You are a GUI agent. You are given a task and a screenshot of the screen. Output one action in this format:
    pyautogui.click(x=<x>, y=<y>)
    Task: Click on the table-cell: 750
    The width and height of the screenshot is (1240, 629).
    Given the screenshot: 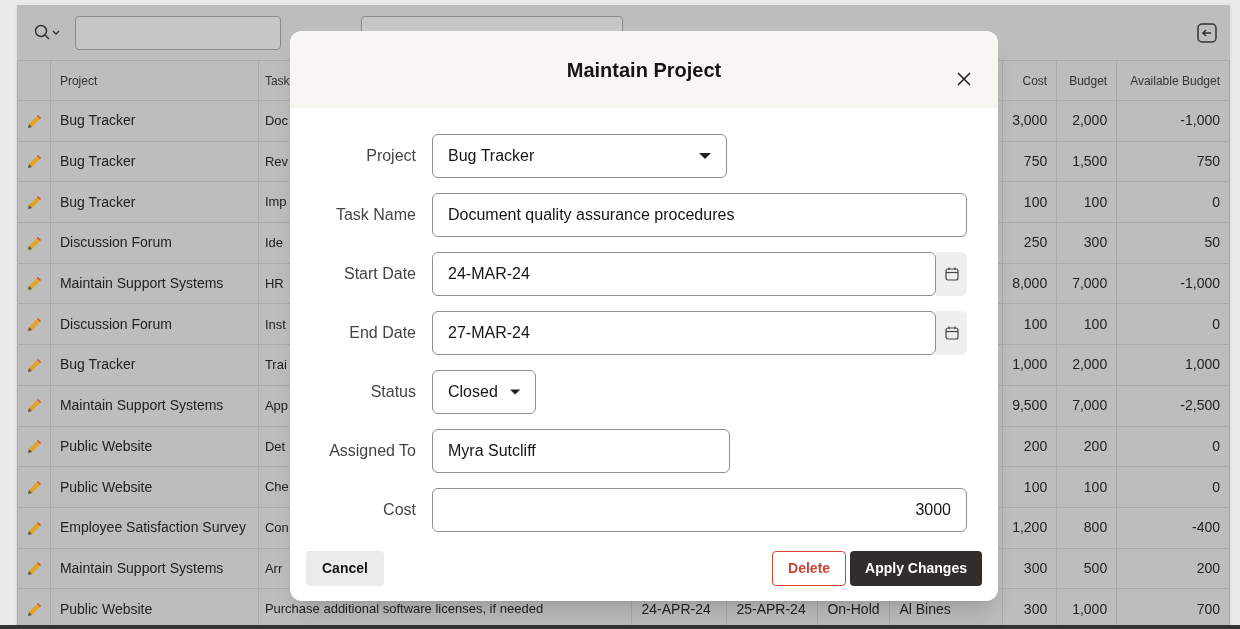 What is the action you would take?
    pyautogui.click(x=1208, y=161)
    